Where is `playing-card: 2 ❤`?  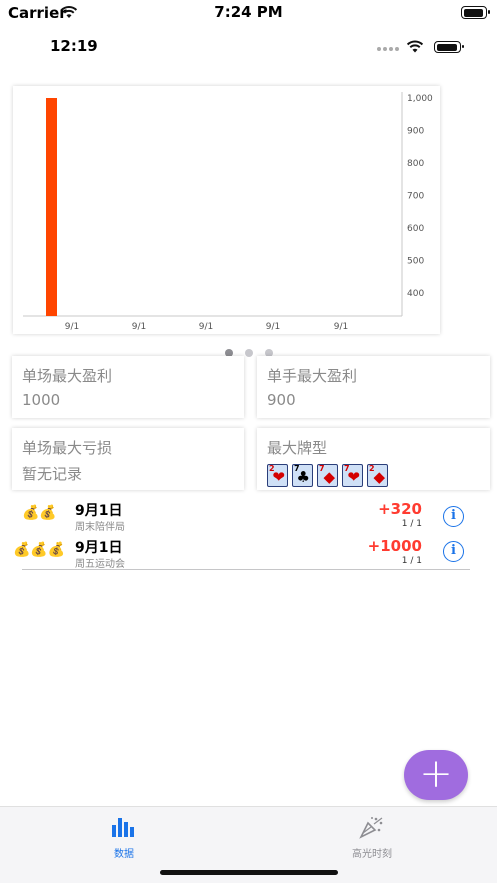
playing-card: 2 ❤ is located at coordinates (277, 475).